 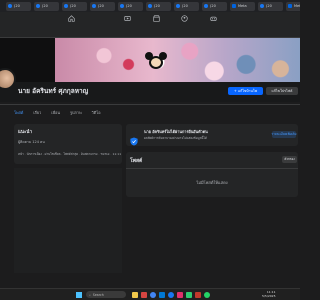 I want to click on profile-name: นาย อัครินทร์ ศุภกุลหาญ, so click(x=53, y=91).